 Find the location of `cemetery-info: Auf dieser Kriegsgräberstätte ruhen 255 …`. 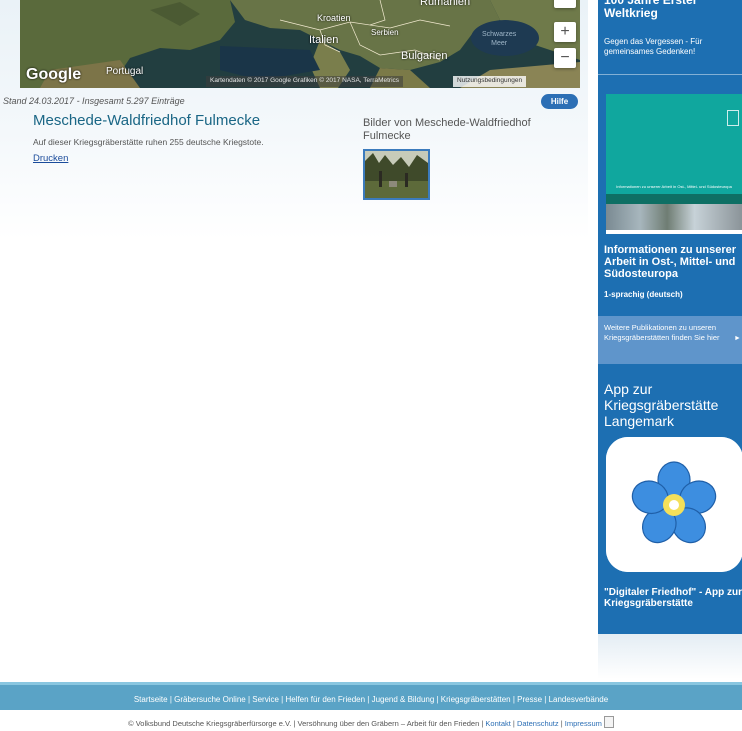

cemetery-info: Auf dieser Kriegsgräberstätte ruhen 255 … is located at coordinates (148, 142).